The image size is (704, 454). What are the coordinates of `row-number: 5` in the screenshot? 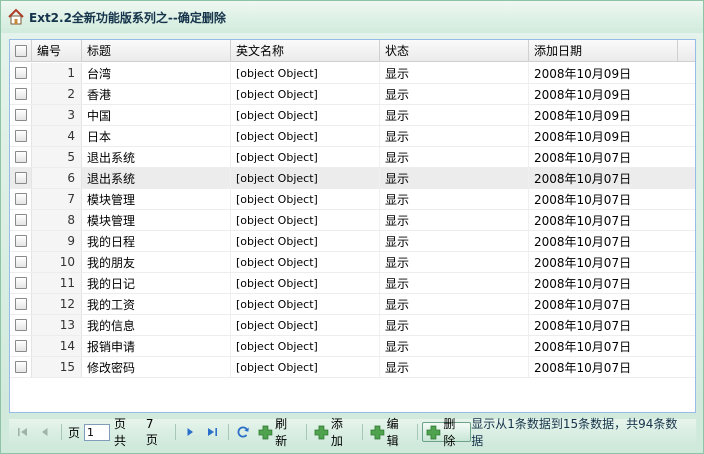 It's located at (57, 157).